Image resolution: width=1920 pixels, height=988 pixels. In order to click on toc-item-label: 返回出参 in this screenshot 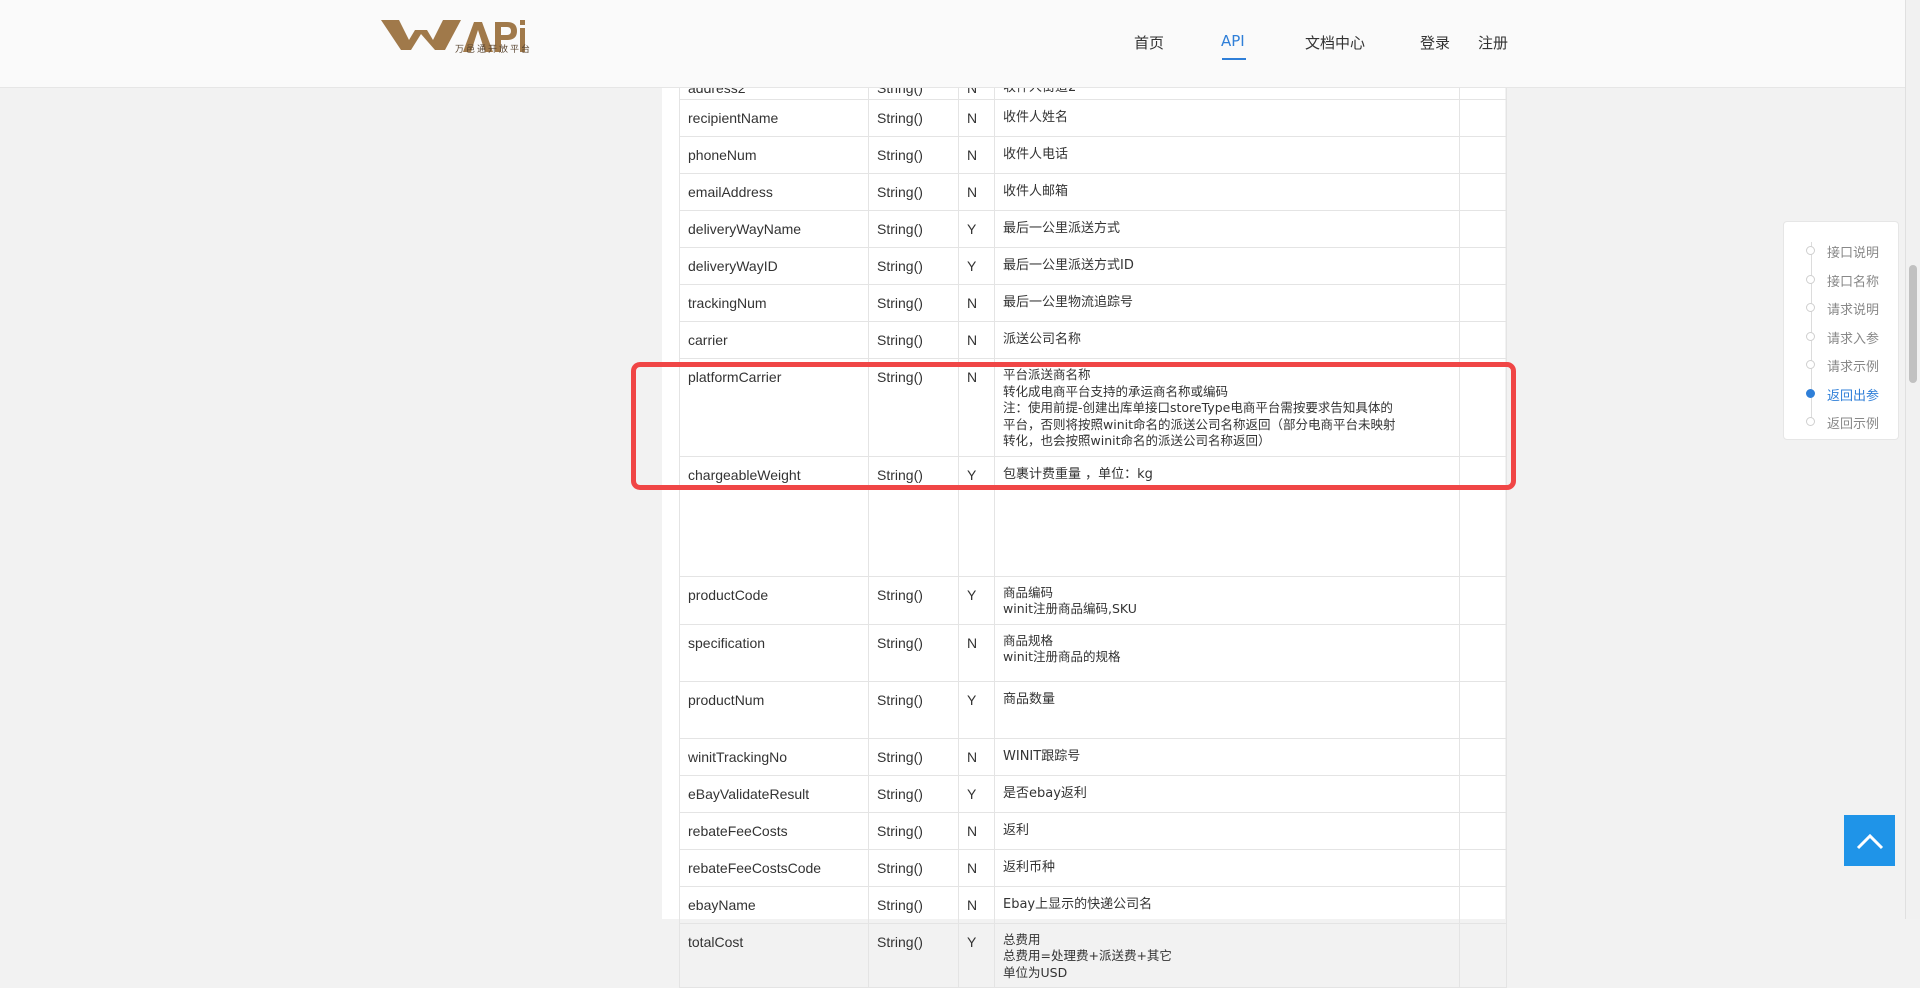, I will do `click(1853, 396)`.